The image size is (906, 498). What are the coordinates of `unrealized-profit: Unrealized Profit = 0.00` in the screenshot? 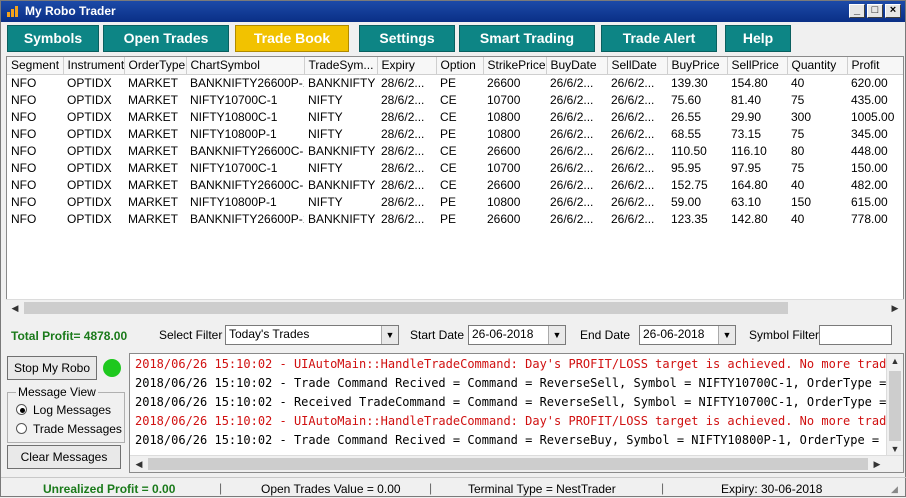 It's located at (109, 489).